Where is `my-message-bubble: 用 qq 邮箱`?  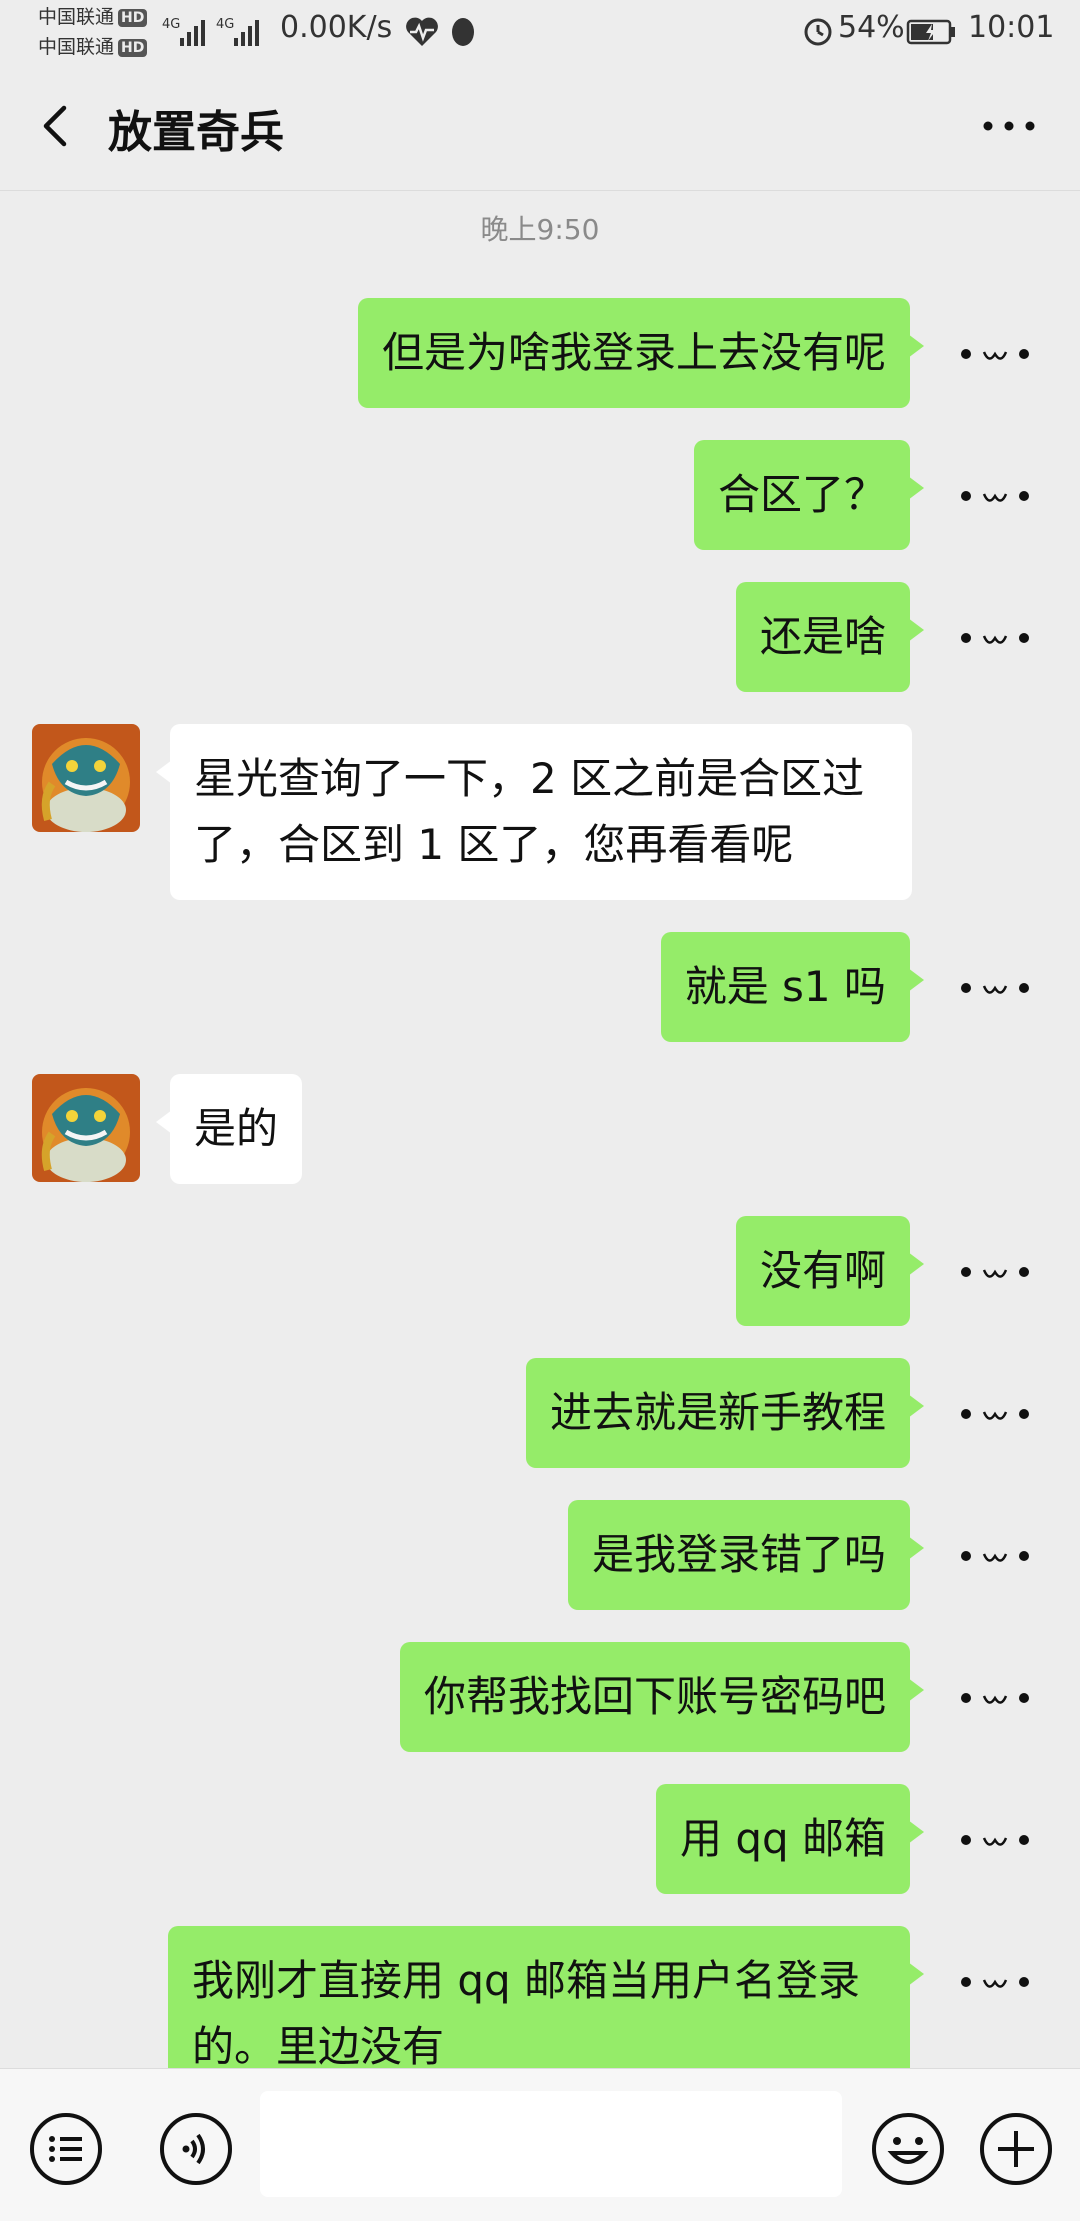
my-message-bubble: 用 qq 邮箱 is located at coordinates (790, 1839).